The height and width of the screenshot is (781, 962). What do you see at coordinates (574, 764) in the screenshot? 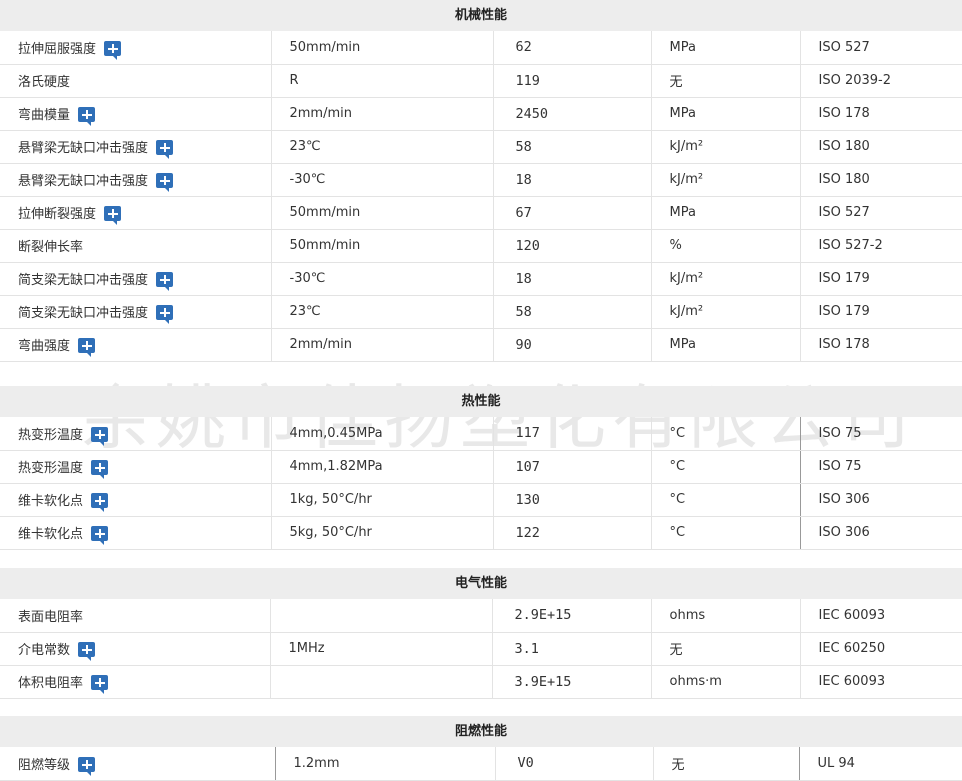
I see `cell-value: V0` at bounding box center [574, 764].